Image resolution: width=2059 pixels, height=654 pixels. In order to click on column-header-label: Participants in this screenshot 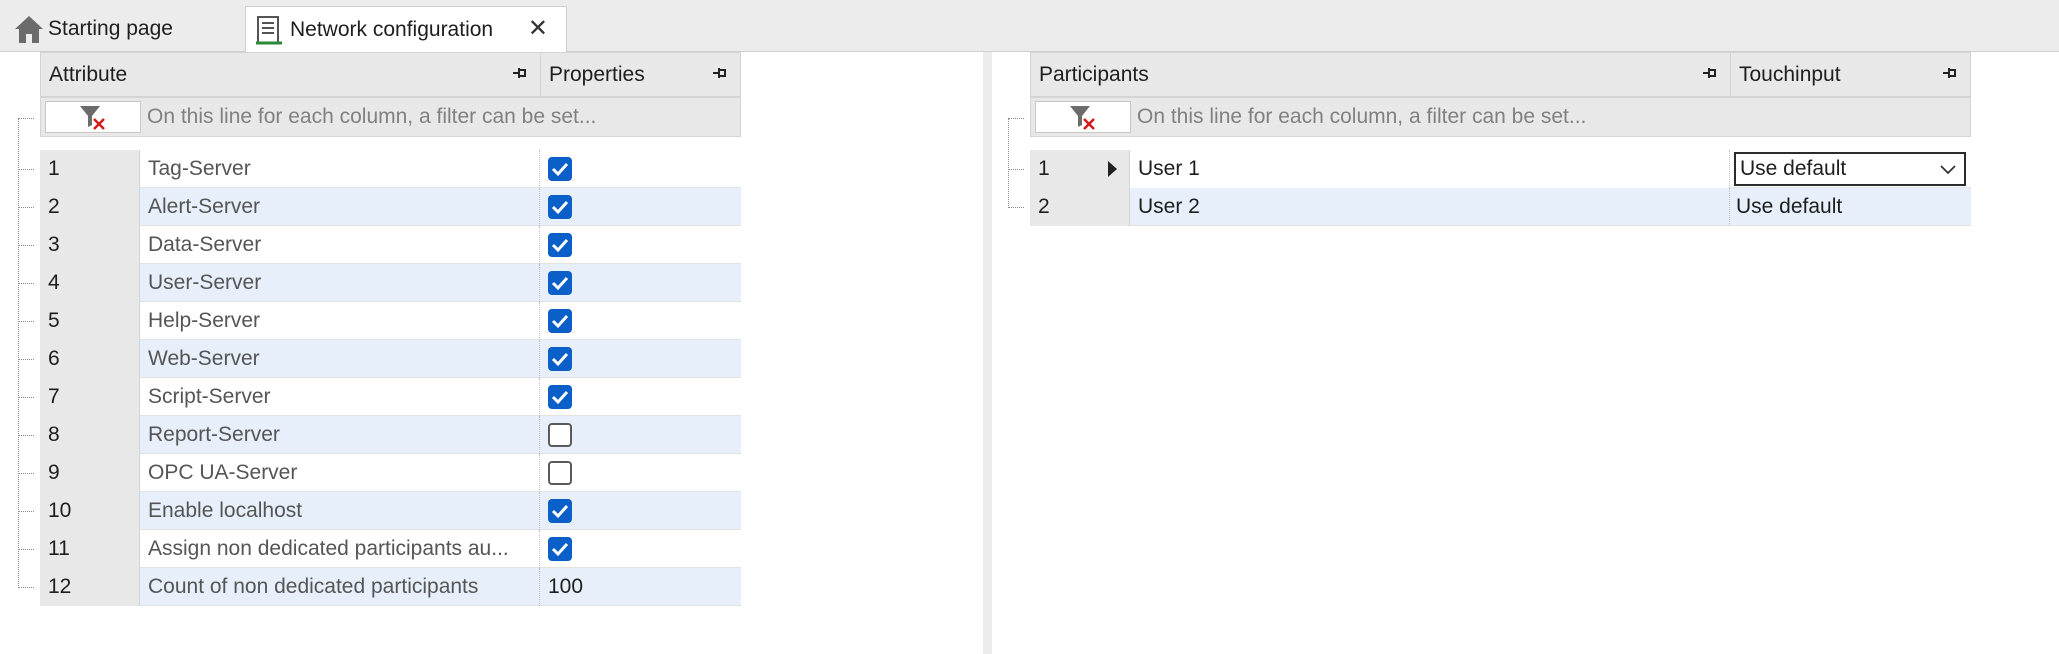, I will do `click(1094, 74)`.